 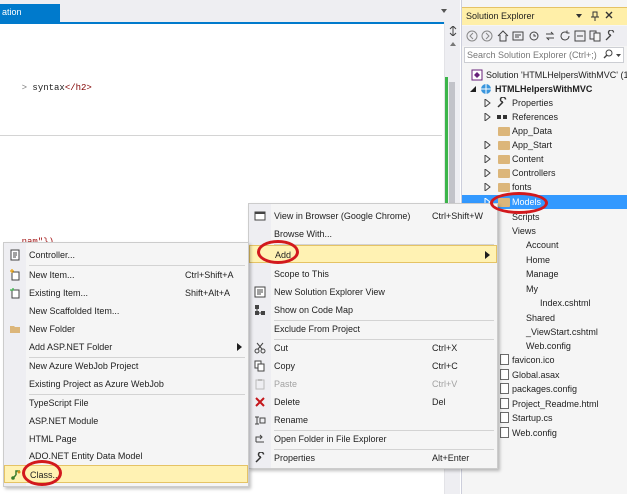 I want to click on tree-item-label: HTMLHelpersWithMVC, so click(x=544, y=89).